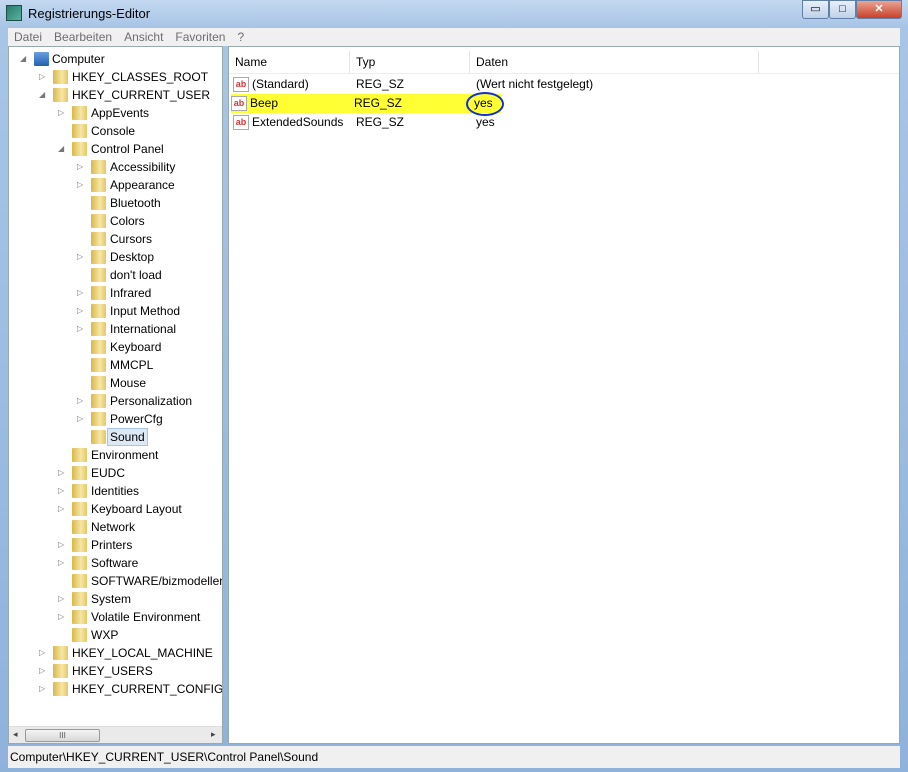 The image size is (908, 772). I want to click on value-row: ab Beep REG_SZ yes, so click(367, 104).